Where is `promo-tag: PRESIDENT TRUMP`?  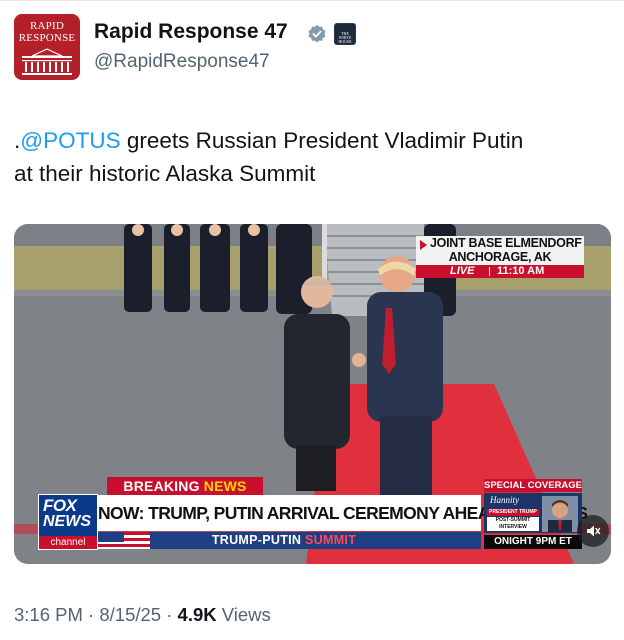
promo-tag: PRESIDENT TRUMP is located at coordinates (513, 512).